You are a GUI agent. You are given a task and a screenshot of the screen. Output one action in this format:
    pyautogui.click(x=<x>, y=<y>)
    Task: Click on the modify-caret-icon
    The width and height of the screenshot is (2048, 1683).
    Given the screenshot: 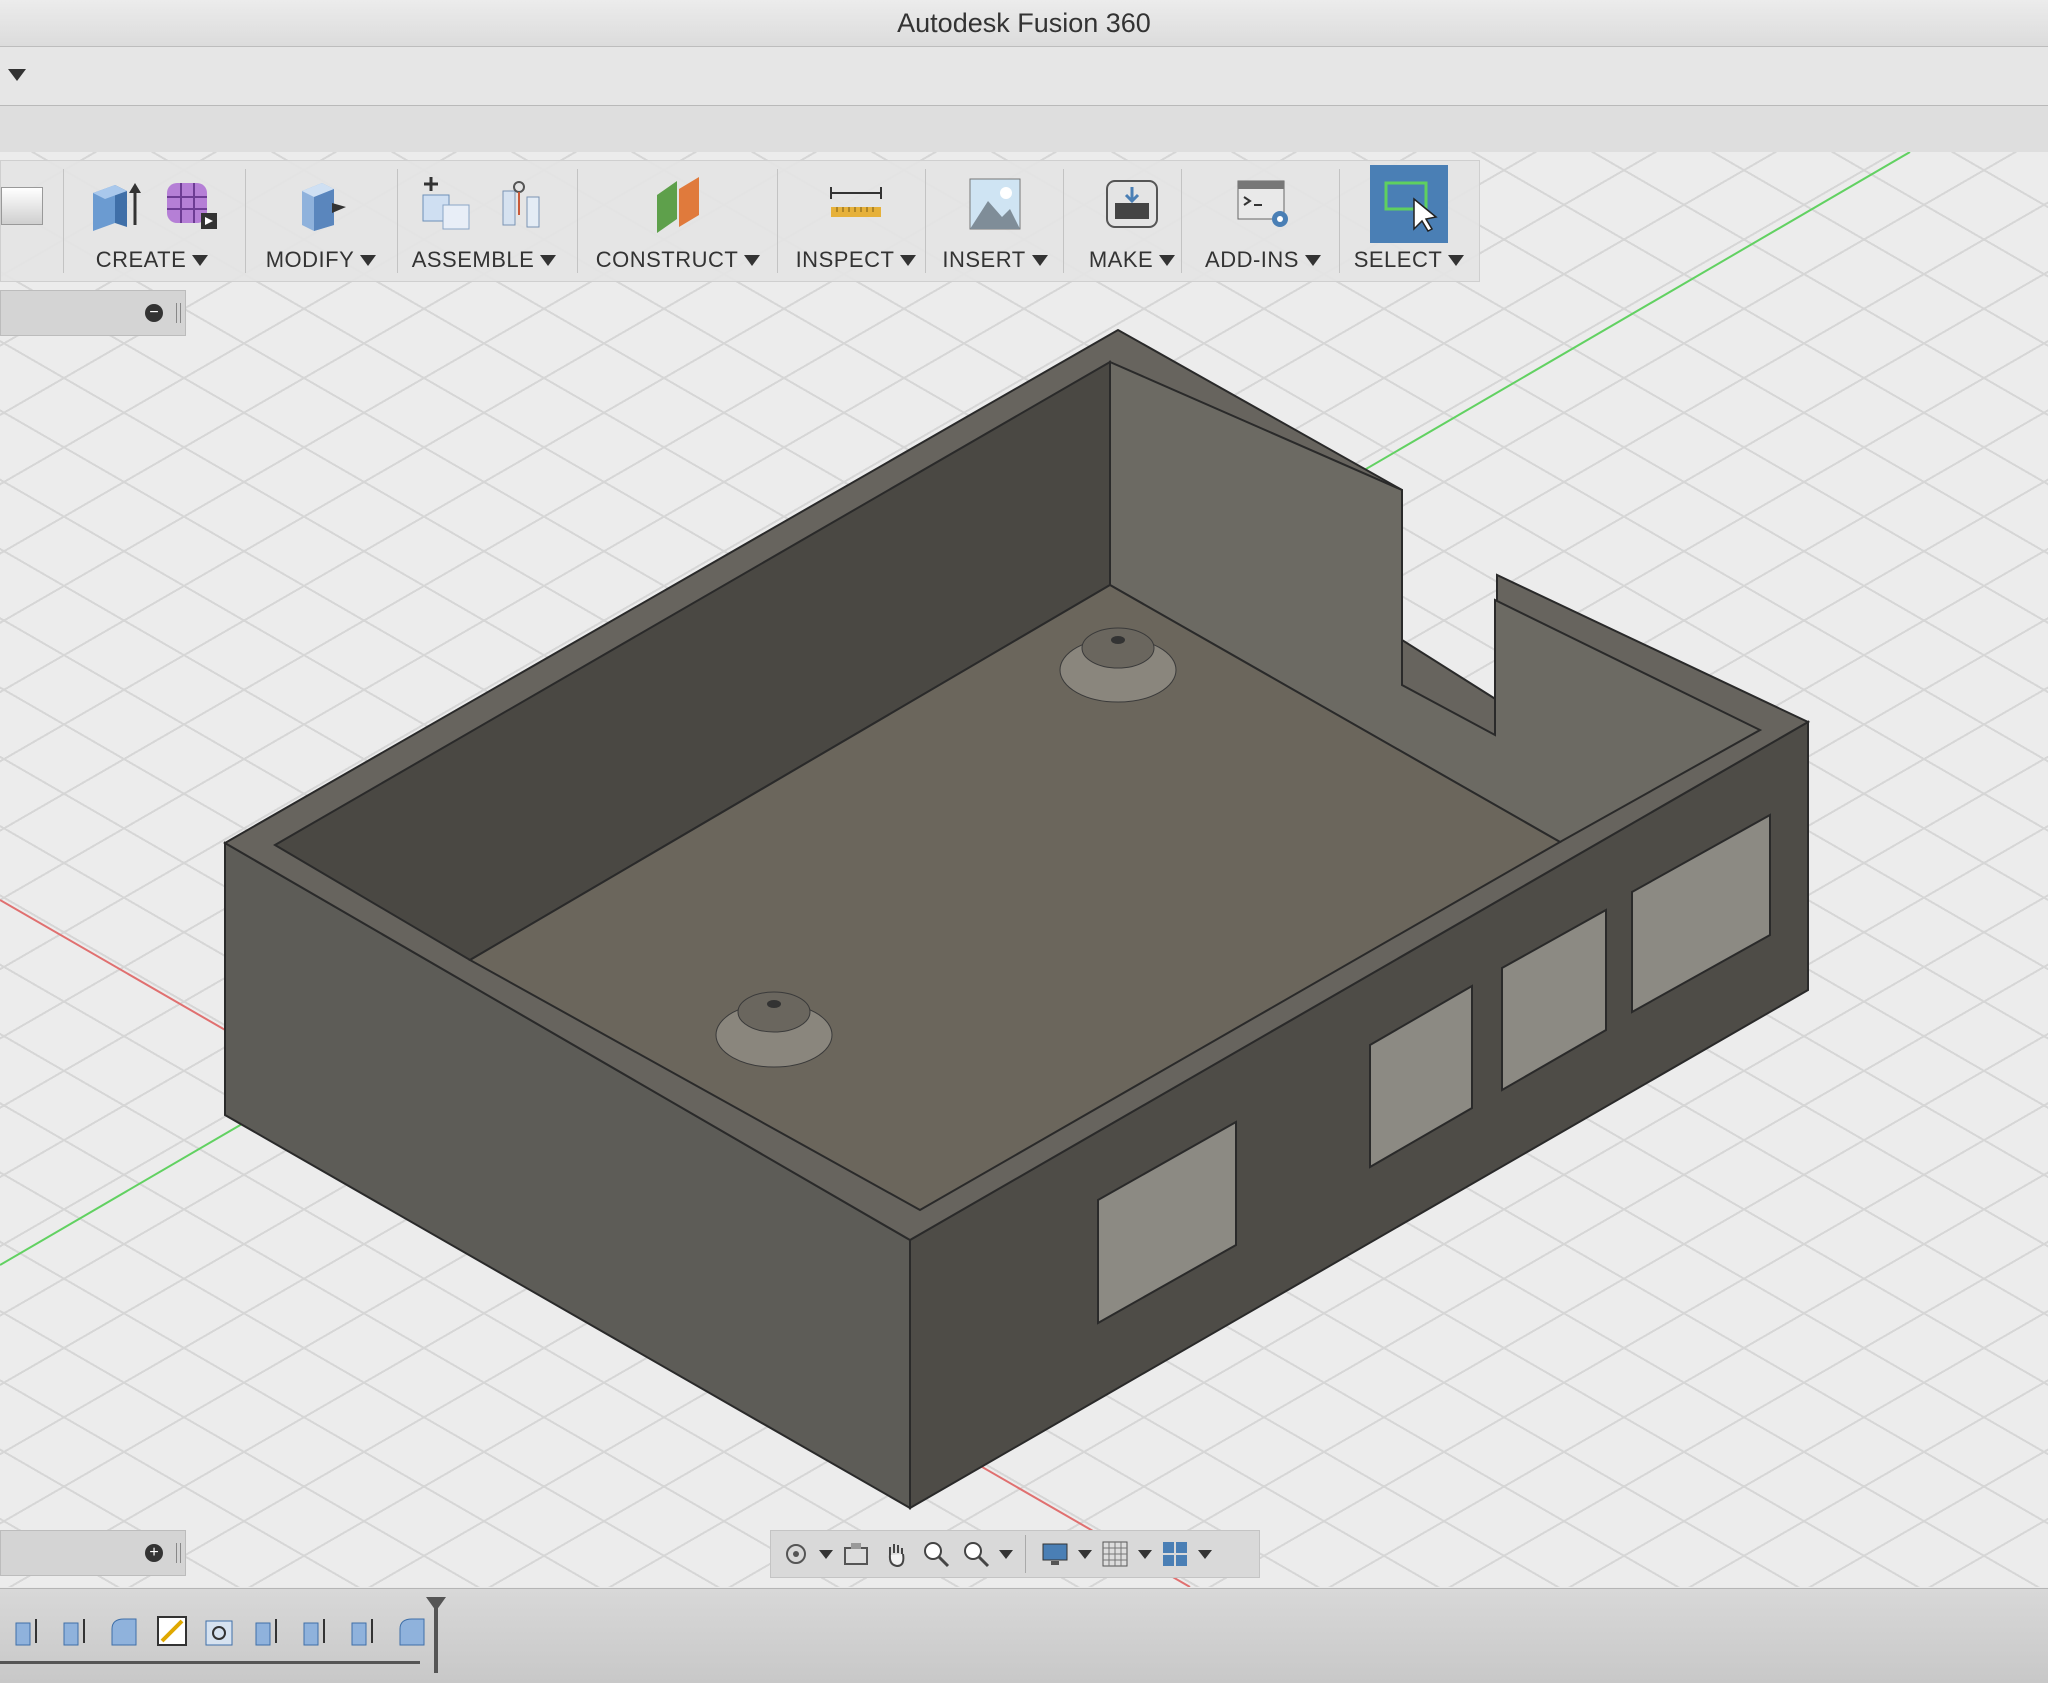 What is the action you would take?
    pyautogui.click(x=368, y=260)
    